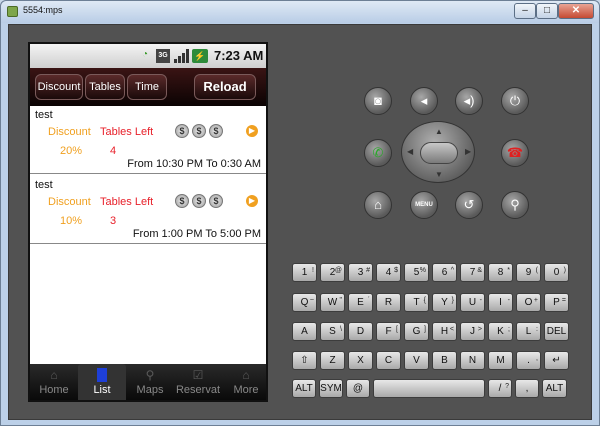  What do you see at coordinates (525, 11) in the screenshot?
I see `minimize-button: –` at bounding box center [525, 11].